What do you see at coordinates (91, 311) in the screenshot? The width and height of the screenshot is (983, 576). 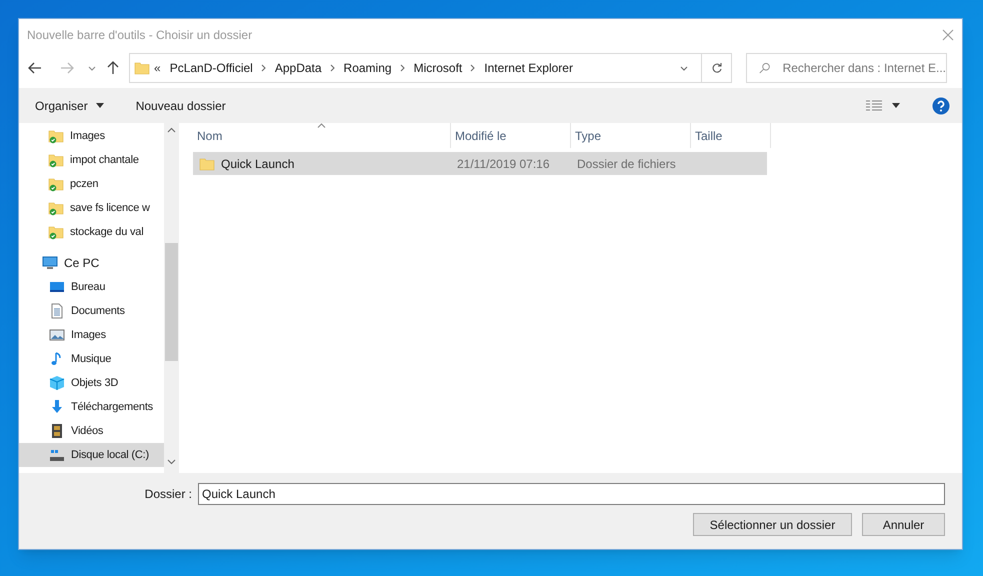 I see `sidebar-item: Documents` at bounding box center [91, 311].